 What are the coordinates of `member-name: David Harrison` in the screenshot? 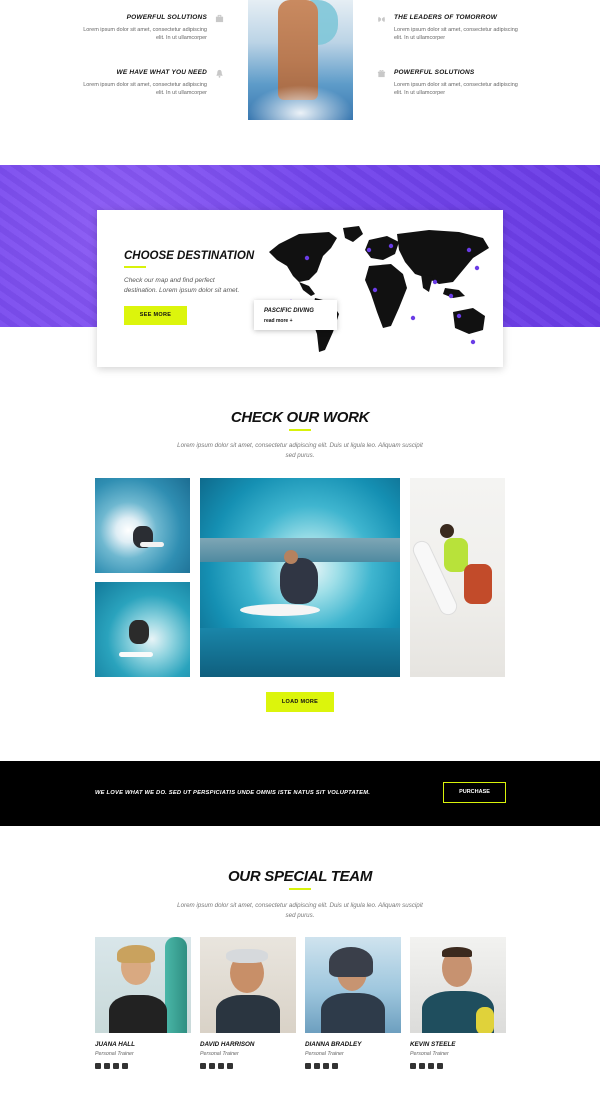 It's located at (227, 1044).